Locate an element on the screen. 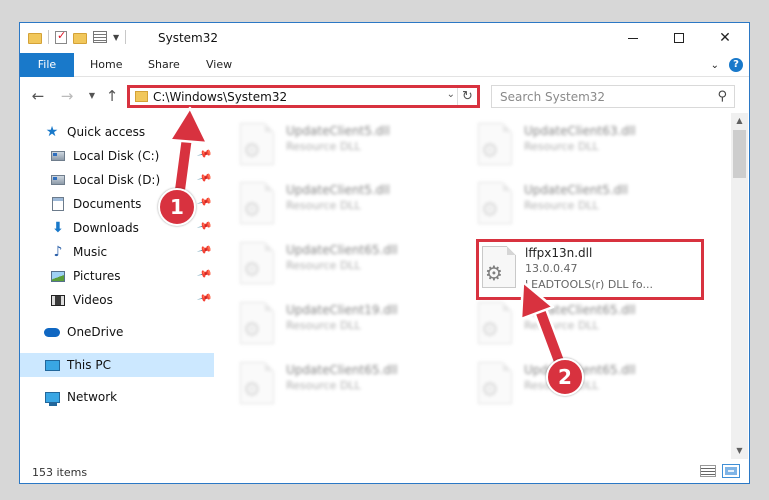  up-arrow-icon: ↑ is located at coordinates (112, 96).